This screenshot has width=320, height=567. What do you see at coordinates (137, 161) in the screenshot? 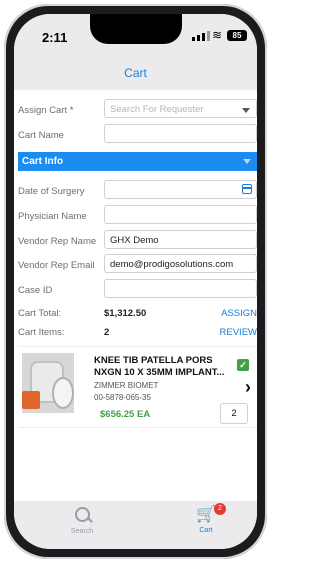
I see `cart-info-header: Cart Info` at bounding box center [137, 161].